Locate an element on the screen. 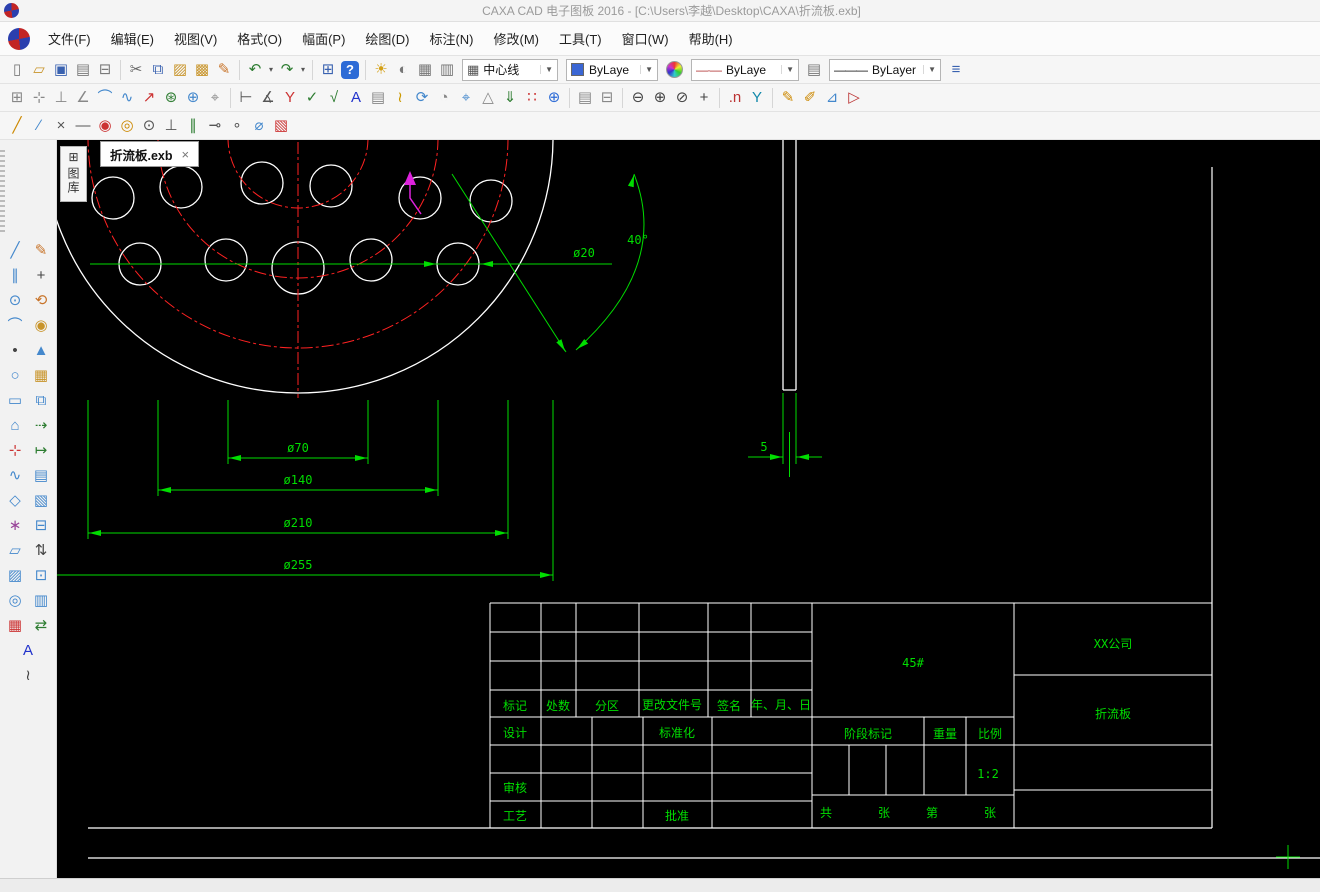 Image resolution: width=1320 pixels, height=892 pixels. fill-tool-icon: ▨ is located at coordinates (15, 576).